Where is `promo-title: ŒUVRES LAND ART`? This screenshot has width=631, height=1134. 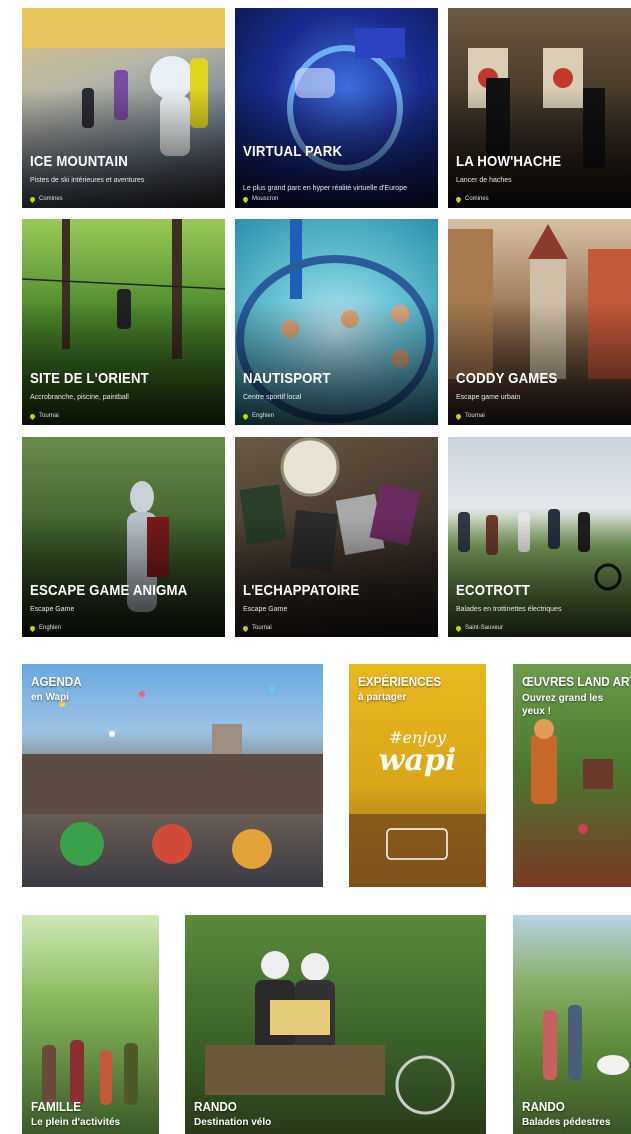
promo-title: ŒUVRES LAND ART is located at coordinates (576, 681).